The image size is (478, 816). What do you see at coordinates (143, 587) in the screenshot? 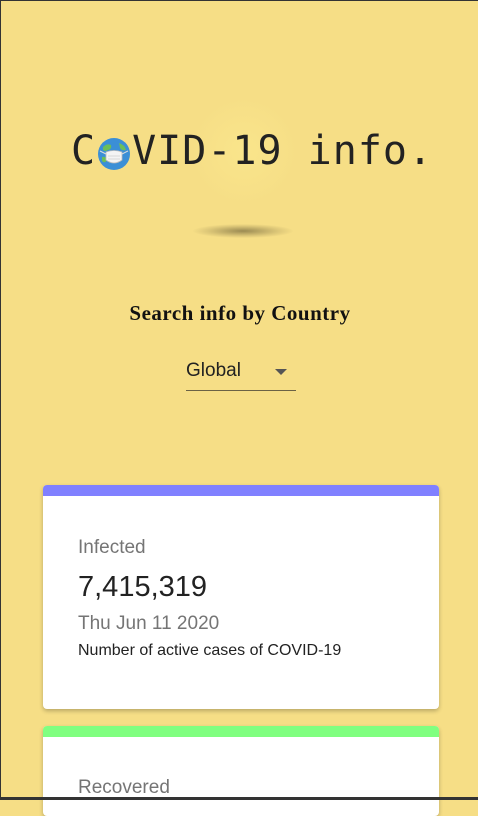
I see `infected-card-value: 7,415,319` at bounding box center [143, 587].